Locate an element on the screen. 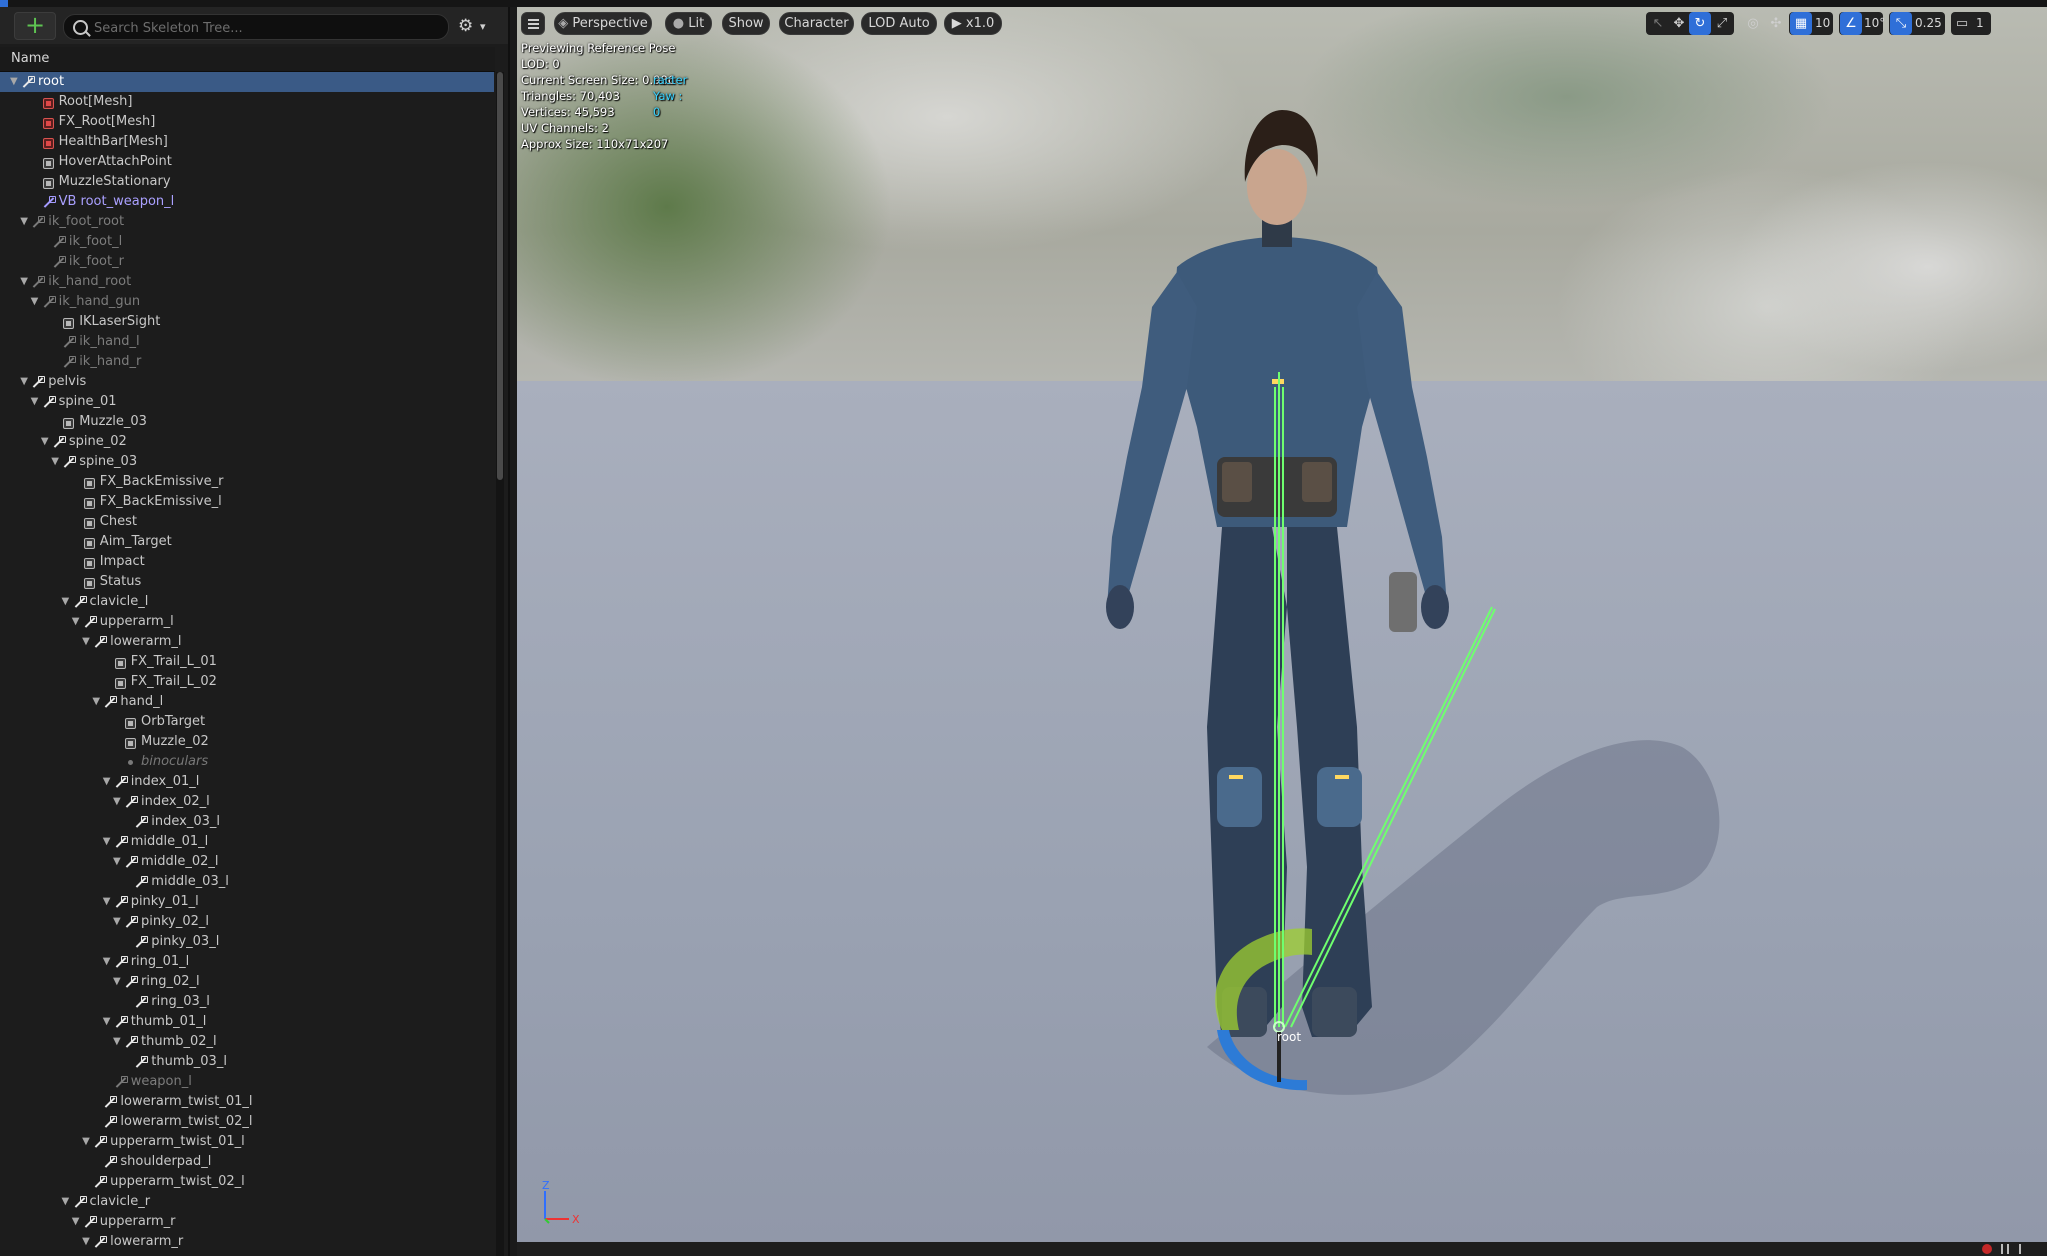  character-button: Character is located at coordinates (816, 23).